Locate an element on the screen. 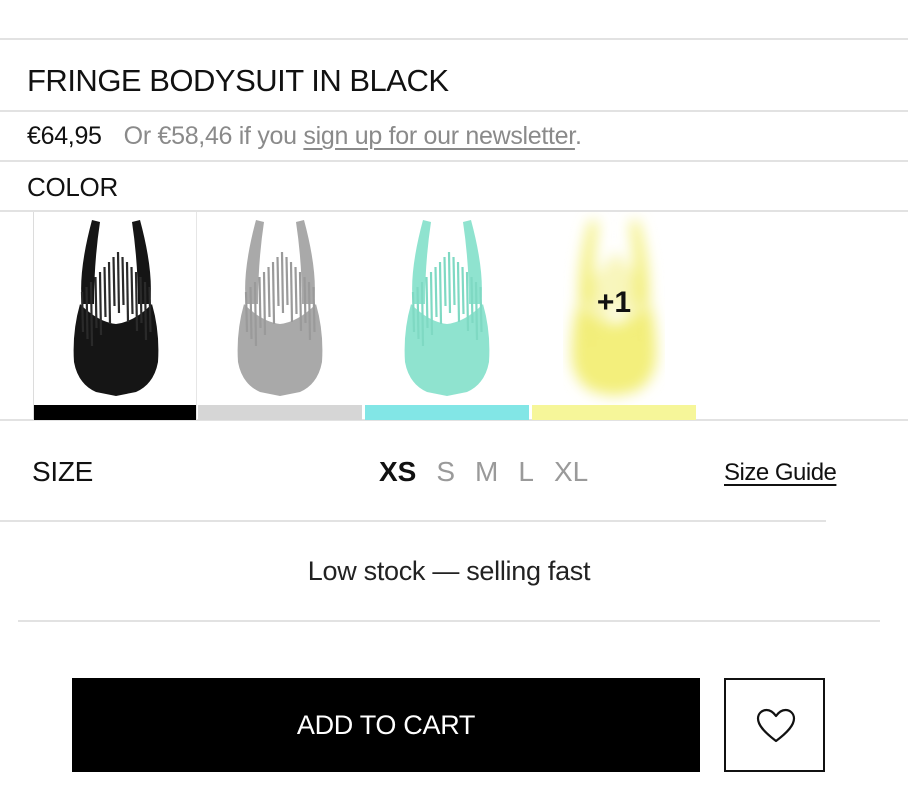 The width and height of the screenshot is (908, 792). divider-price is located at coordinates (454, 161).